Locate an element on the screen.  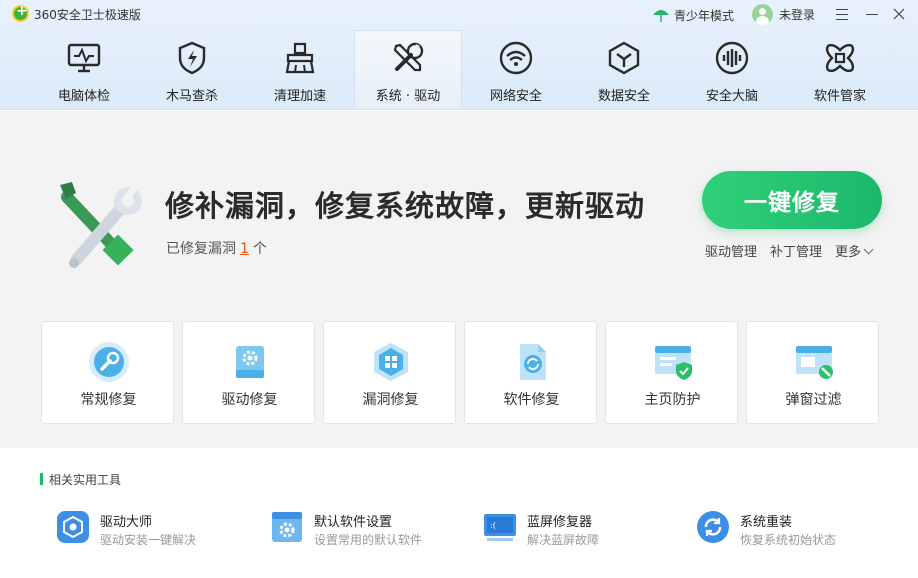
tab-label: 木马查杀 is located at coordinates (191, 96).